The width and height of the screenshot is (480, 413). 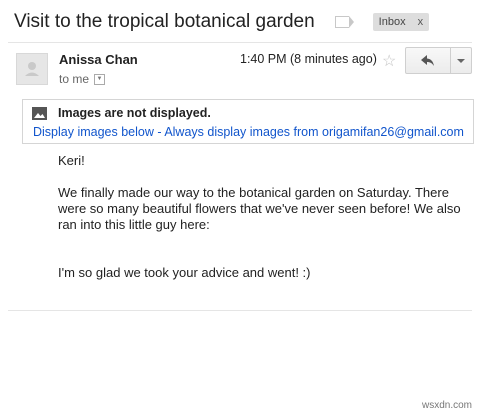 I want to click on important-marker-icon, so click(x=344, y=22).